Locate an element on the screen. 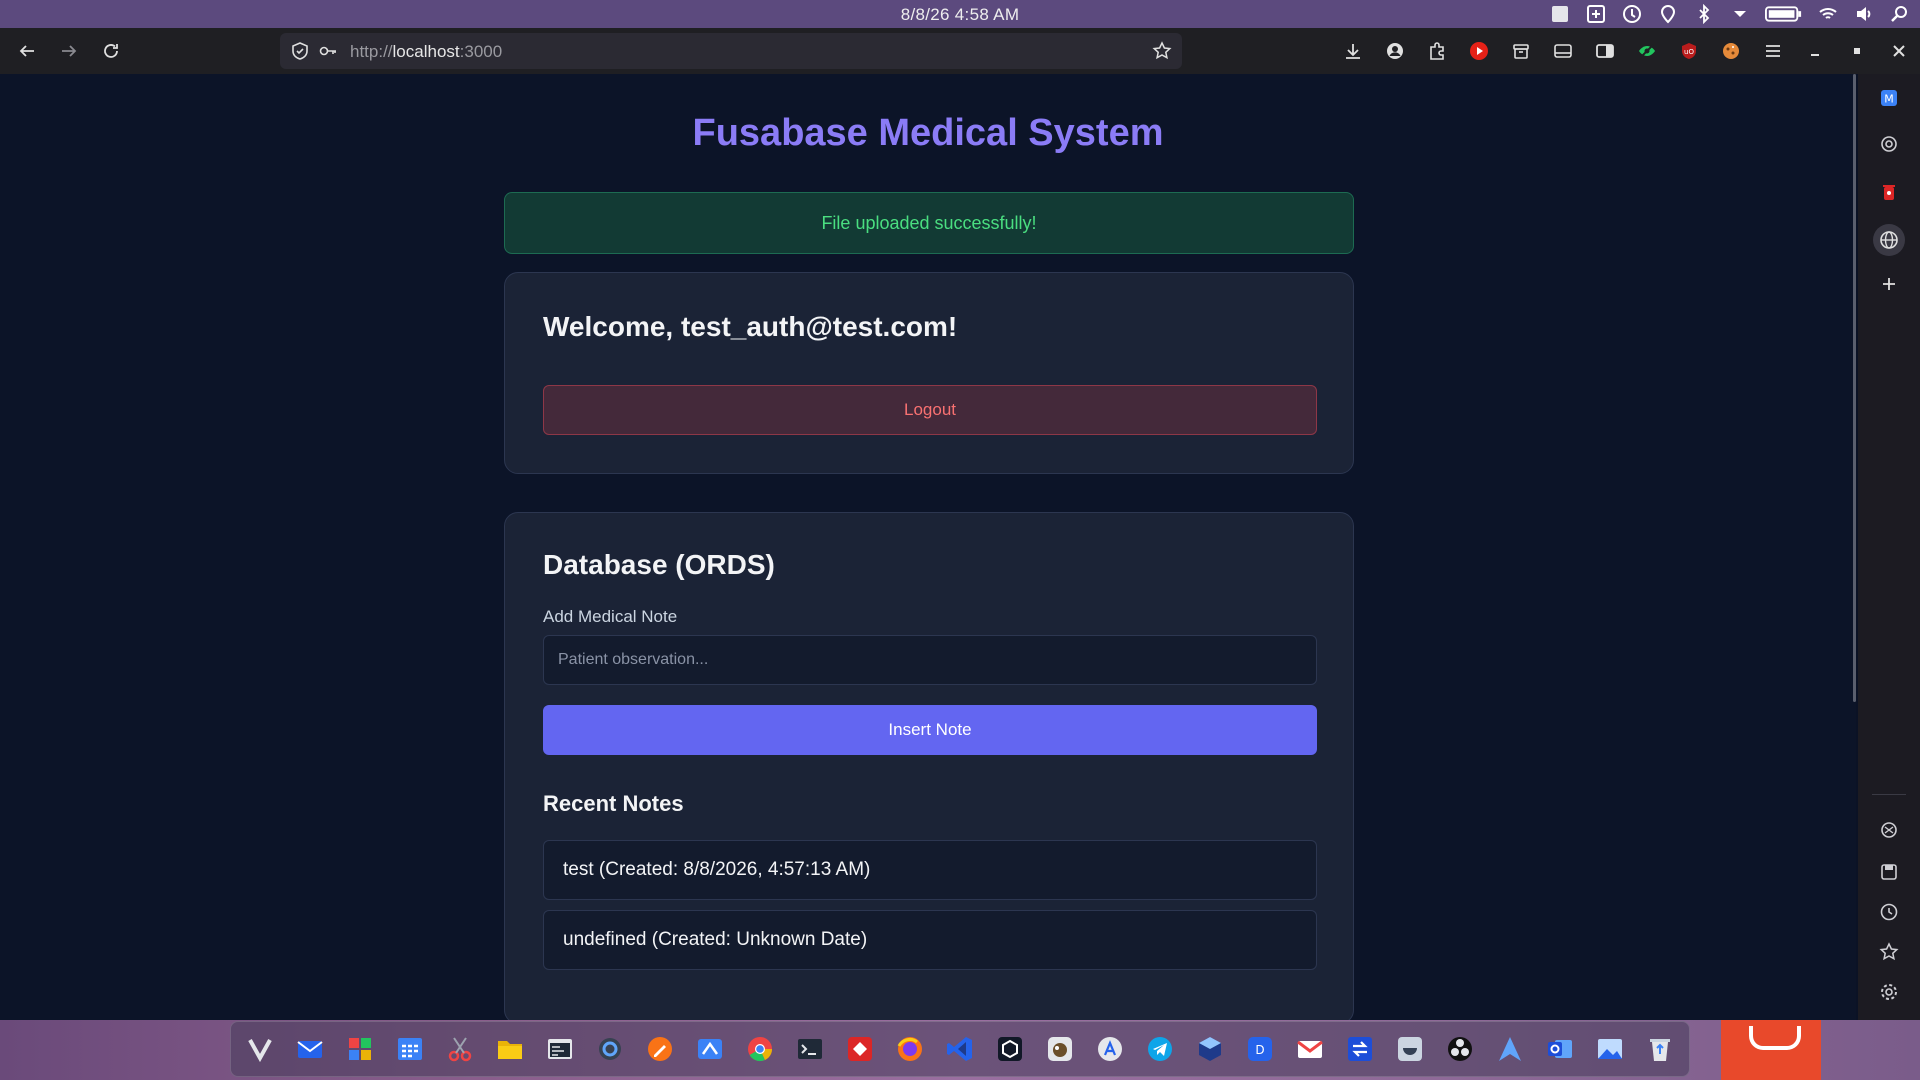  success-alert: File uploaded successfully! is located at coordinates (929, 223).